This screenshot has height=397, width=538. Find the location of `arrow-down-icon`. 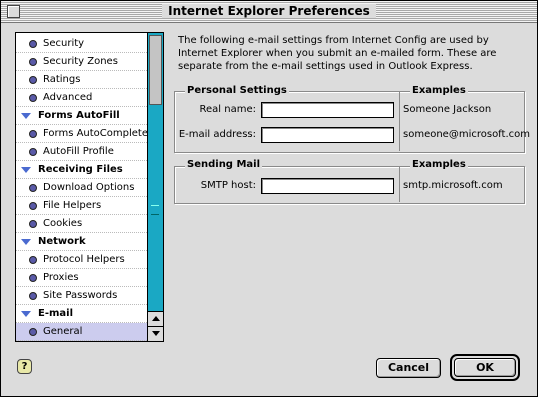

arrow-down-icon is located at coordinates (155, 333).